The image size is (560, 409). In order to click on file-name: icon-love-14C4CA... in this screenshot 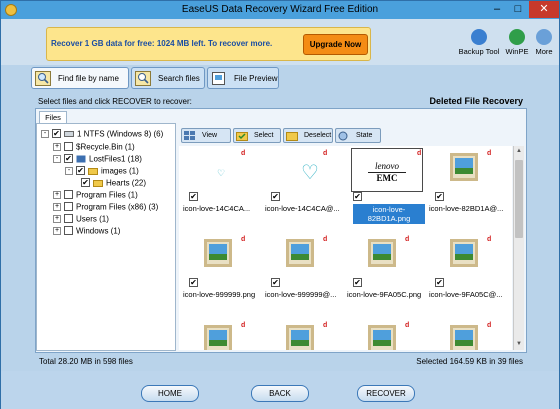, I will do `click(217, 208)`.